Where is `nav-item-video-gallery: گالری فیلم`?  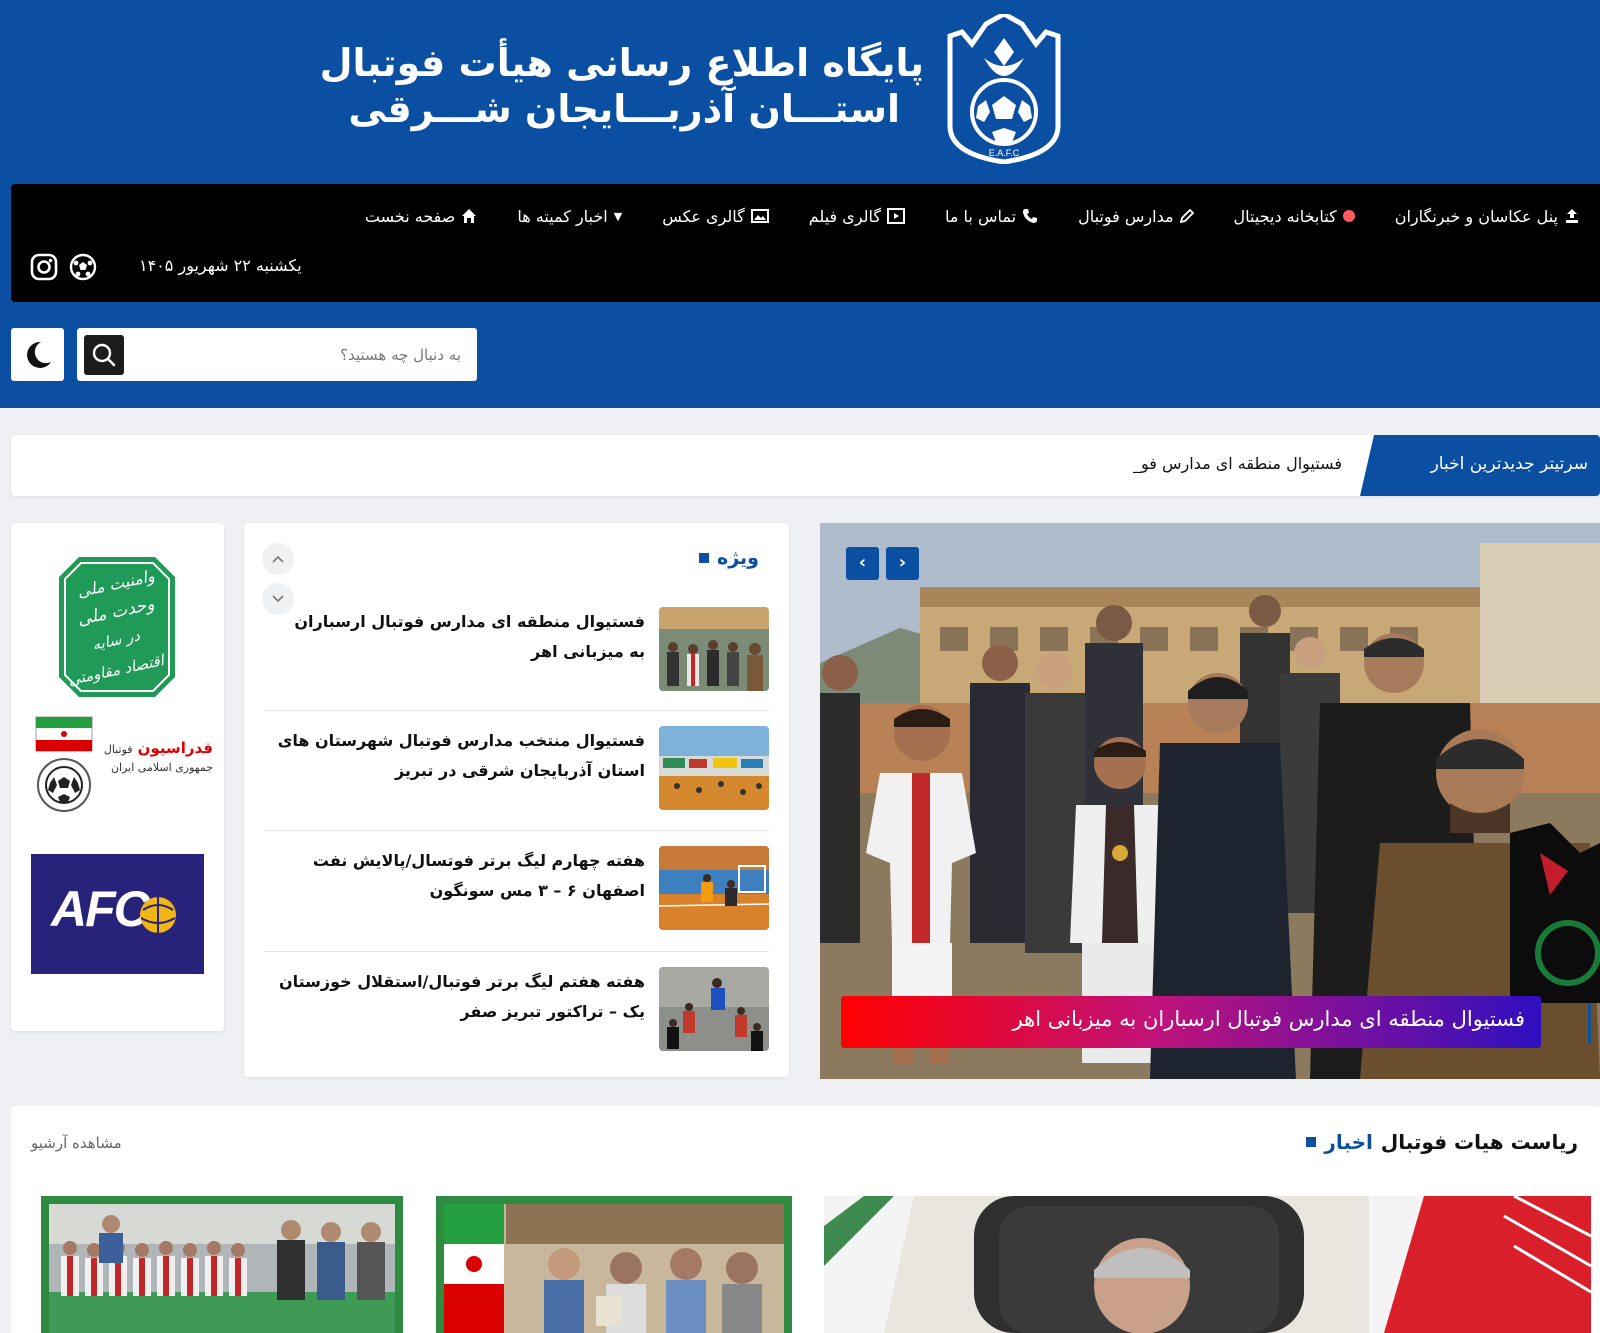 nav-item-video-gallery: گالری فیلم is located at coordinates (857, 216).